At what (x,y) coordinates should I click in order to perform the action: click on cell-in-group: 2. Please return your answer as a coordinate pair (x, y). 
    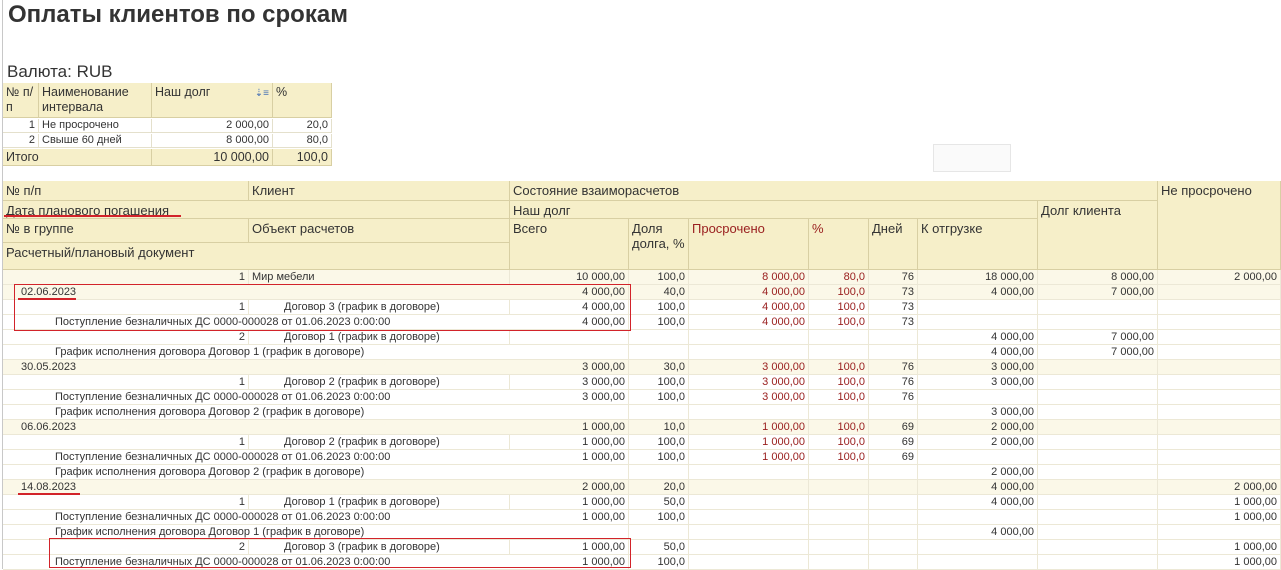
    Looking at the image, I should click on (126, 337).